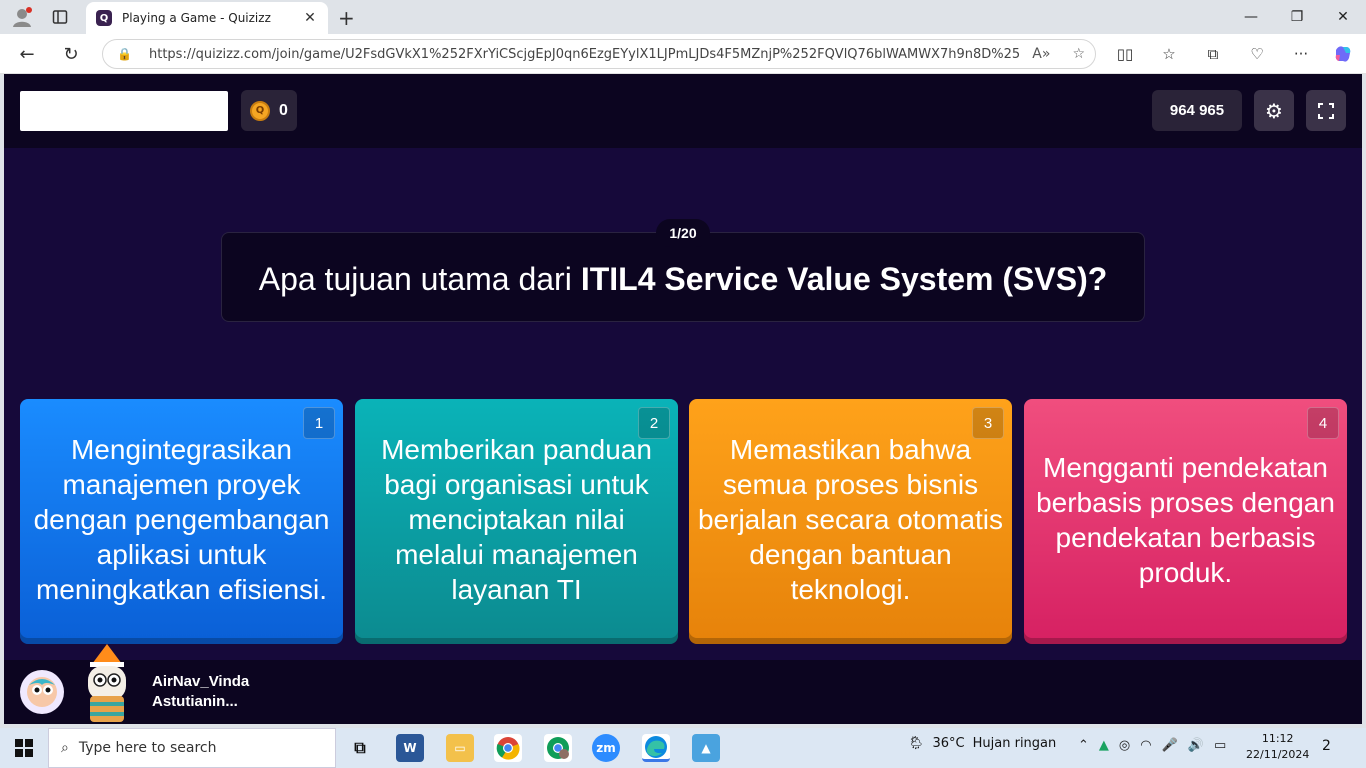  Describe the element at coordinates (1326, 110) in the screenshot. I see `fullscreen-icon` at that location.